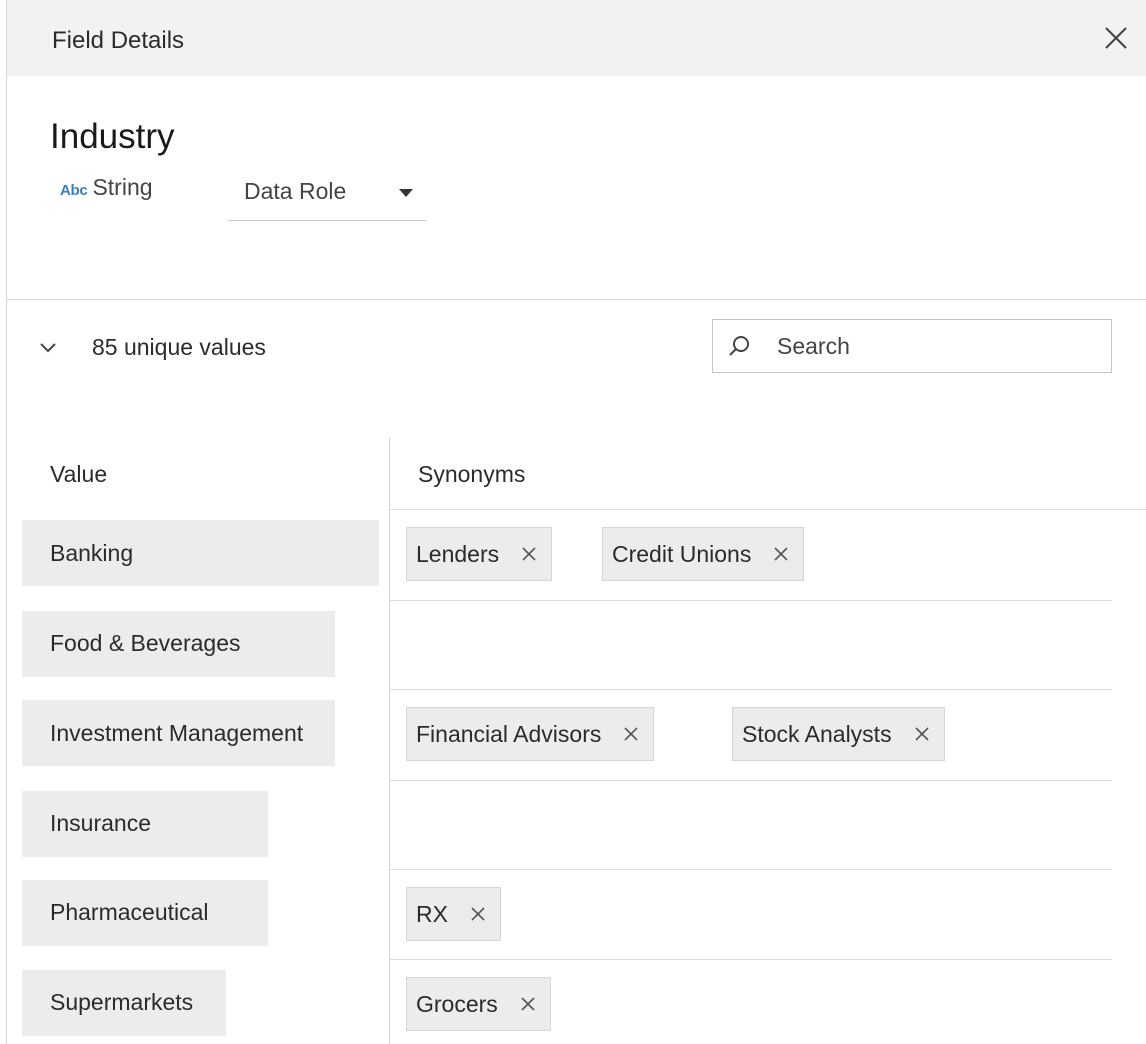  What do you see at coordinates (457, 1003) in the screenshot?
I see `synonym-label: Grocers` at bounding box center [457, 1003].